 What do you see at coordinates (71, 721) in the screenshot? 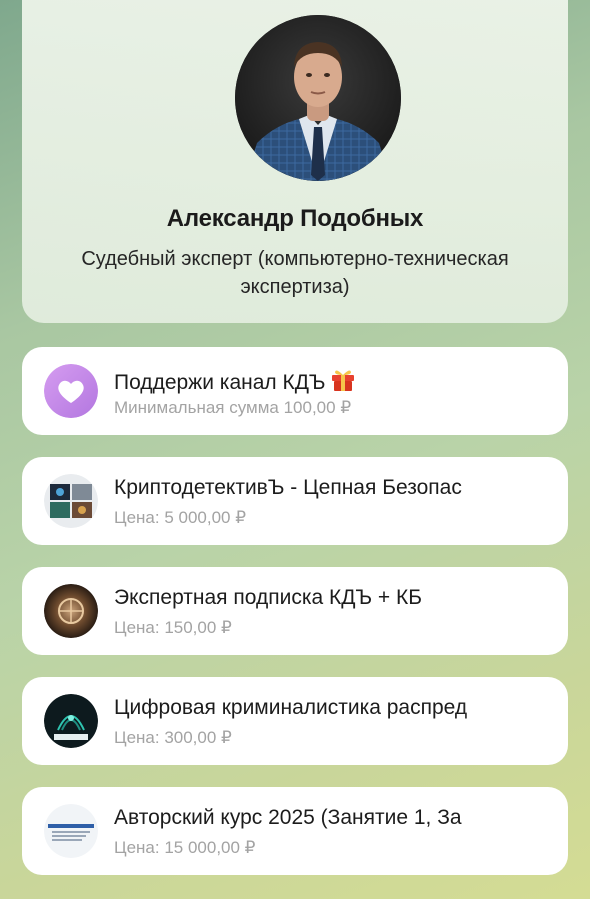
I see `product-thumbnail-forensics` at bounding box center [71, 721].